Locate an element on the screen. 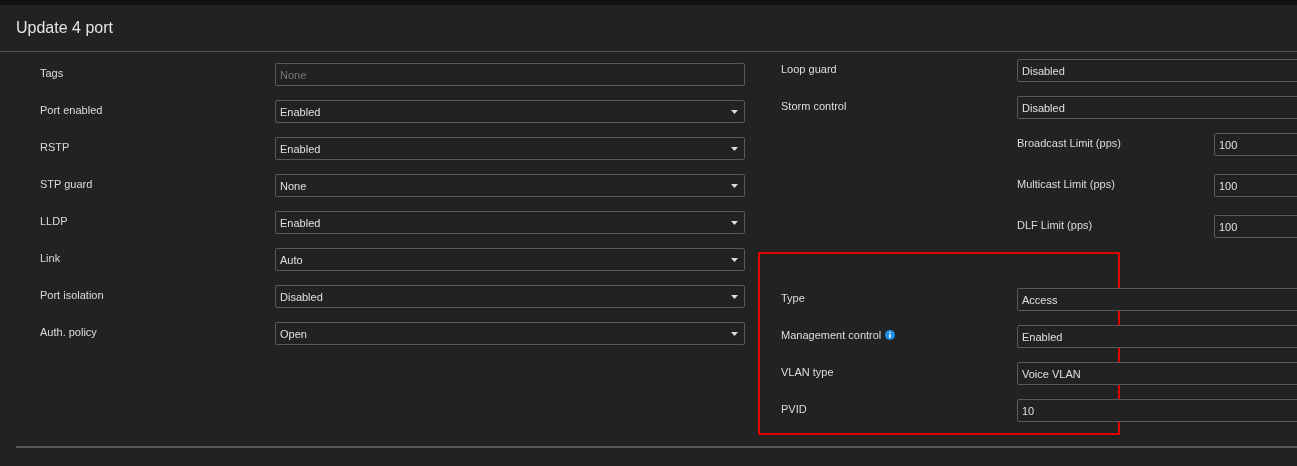 This screenshot has width=1297, height=466. dropdown: Voice VLAN is located at coordinates (1157, 373).